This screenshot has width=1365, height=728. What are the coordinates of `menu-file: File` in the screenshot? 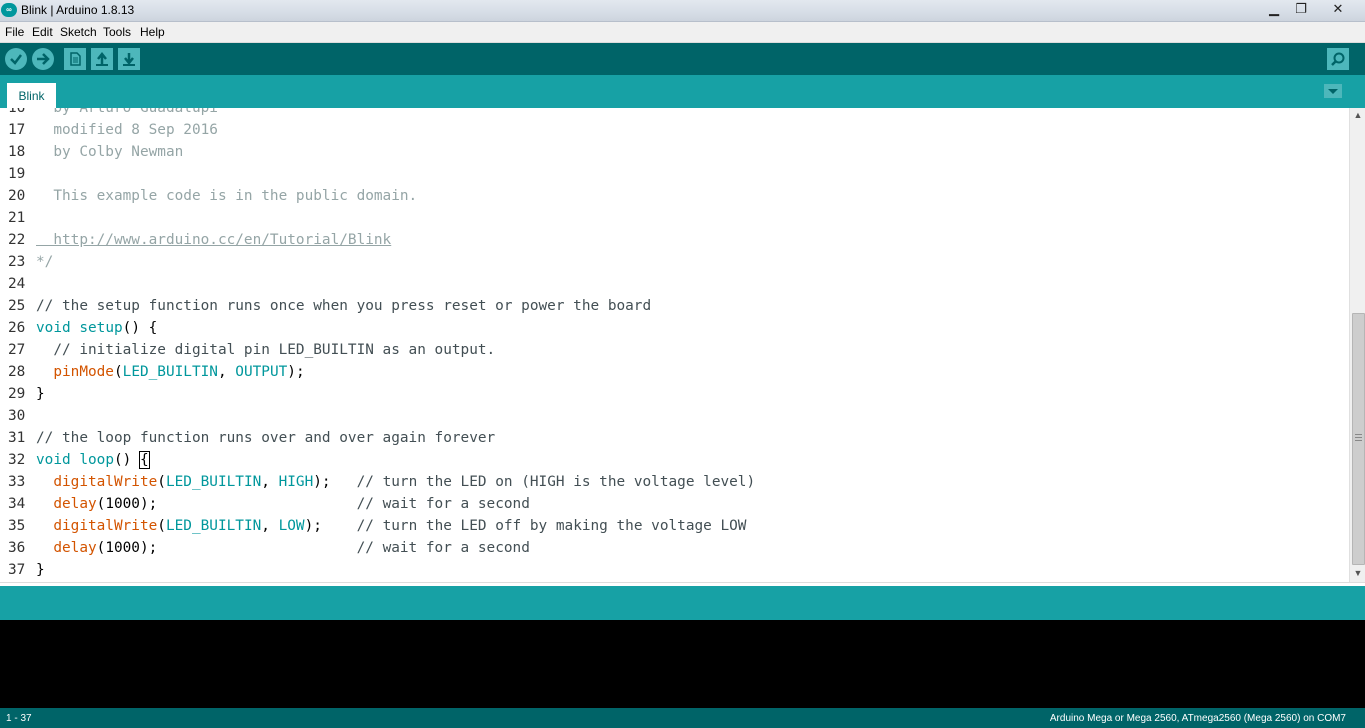 It's located at (14, 32).